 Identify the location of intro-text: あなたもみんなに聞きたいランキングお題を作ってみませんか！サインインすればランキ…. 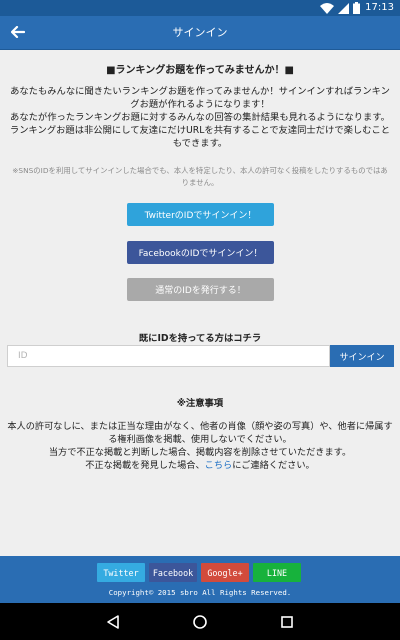
(200, 117).